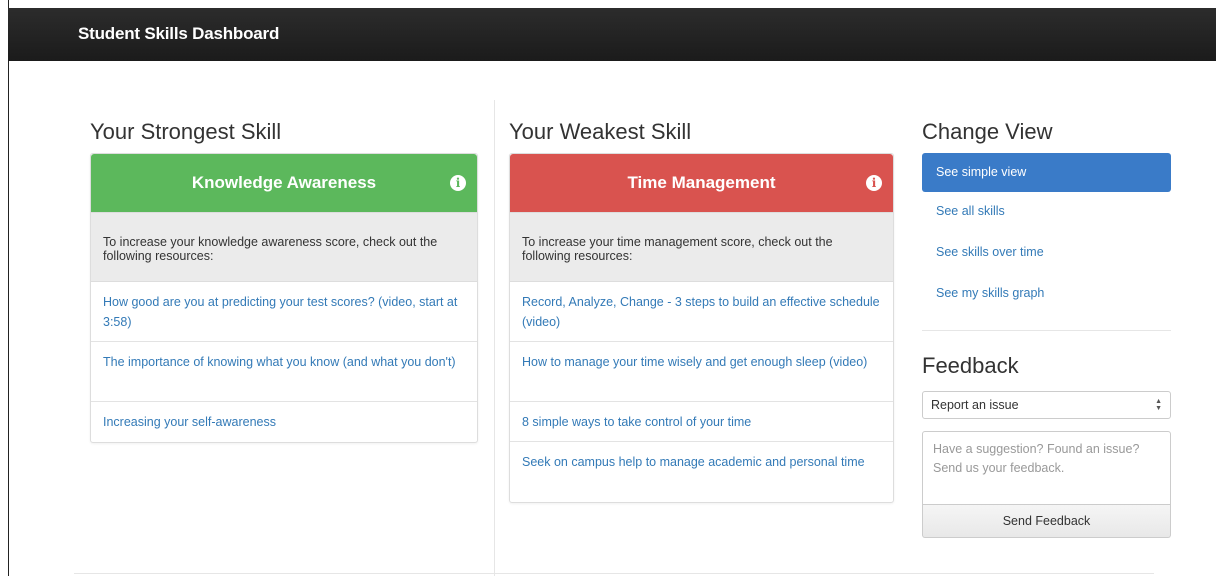  Describe the element at coordinates (284, 422) in the screenshot. I see `resource-link: Increasing your self-awareness` at that location.